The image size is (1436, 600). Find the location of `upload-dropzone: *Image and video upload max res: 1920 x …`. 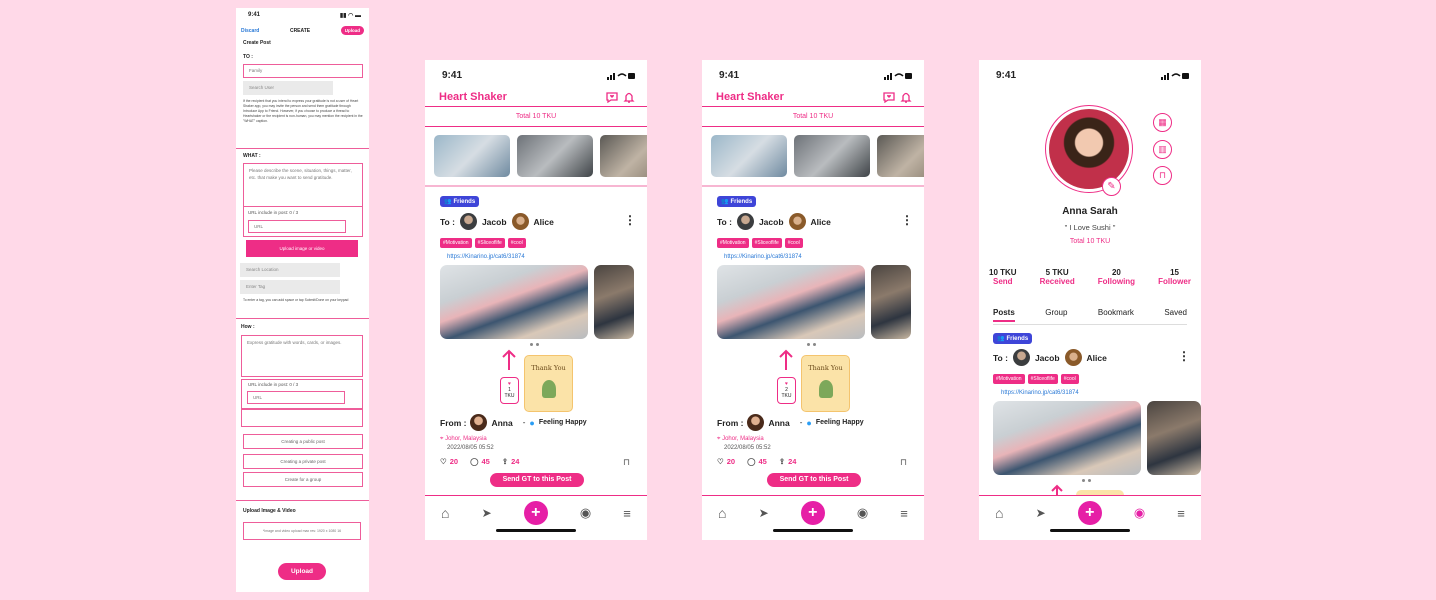

upload-dropzone: *Image and video upload max res: 1920 x … is located at coordinates (302, 531).